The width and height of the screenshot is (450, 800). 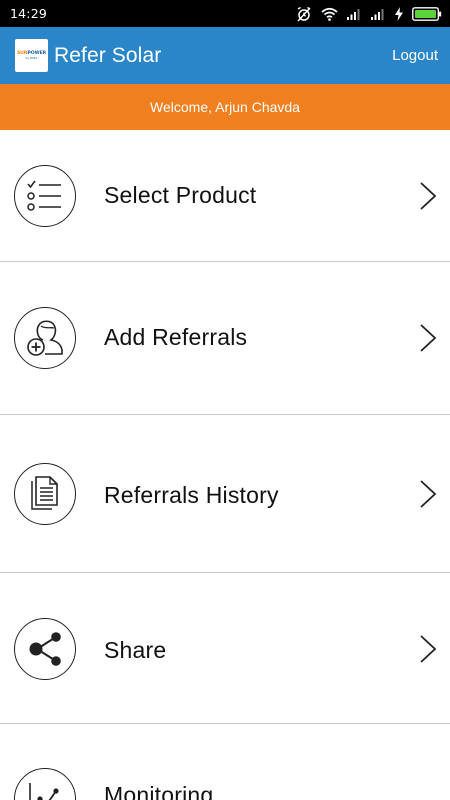 I want to click on documents-icon, so click(x=45, y=494).